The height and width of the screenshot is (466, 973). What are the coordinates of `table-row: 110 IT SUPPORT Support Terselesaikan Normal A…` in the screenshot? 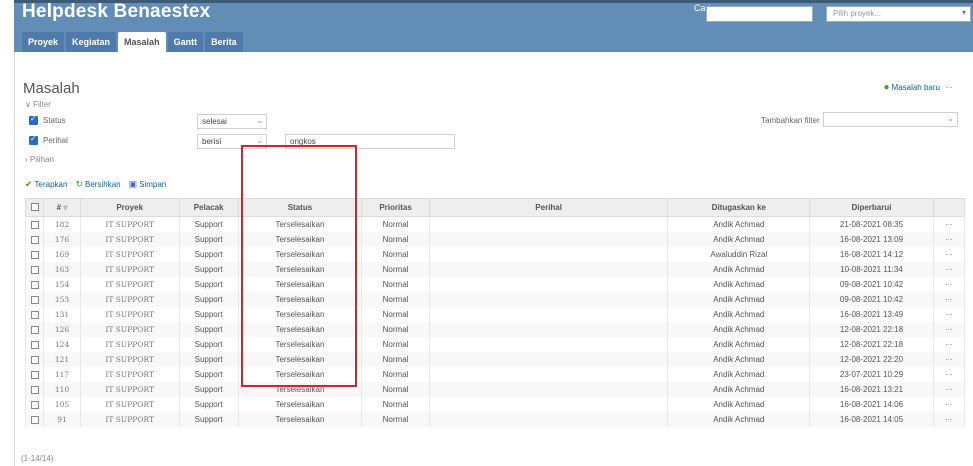 It's located at (495, 389).